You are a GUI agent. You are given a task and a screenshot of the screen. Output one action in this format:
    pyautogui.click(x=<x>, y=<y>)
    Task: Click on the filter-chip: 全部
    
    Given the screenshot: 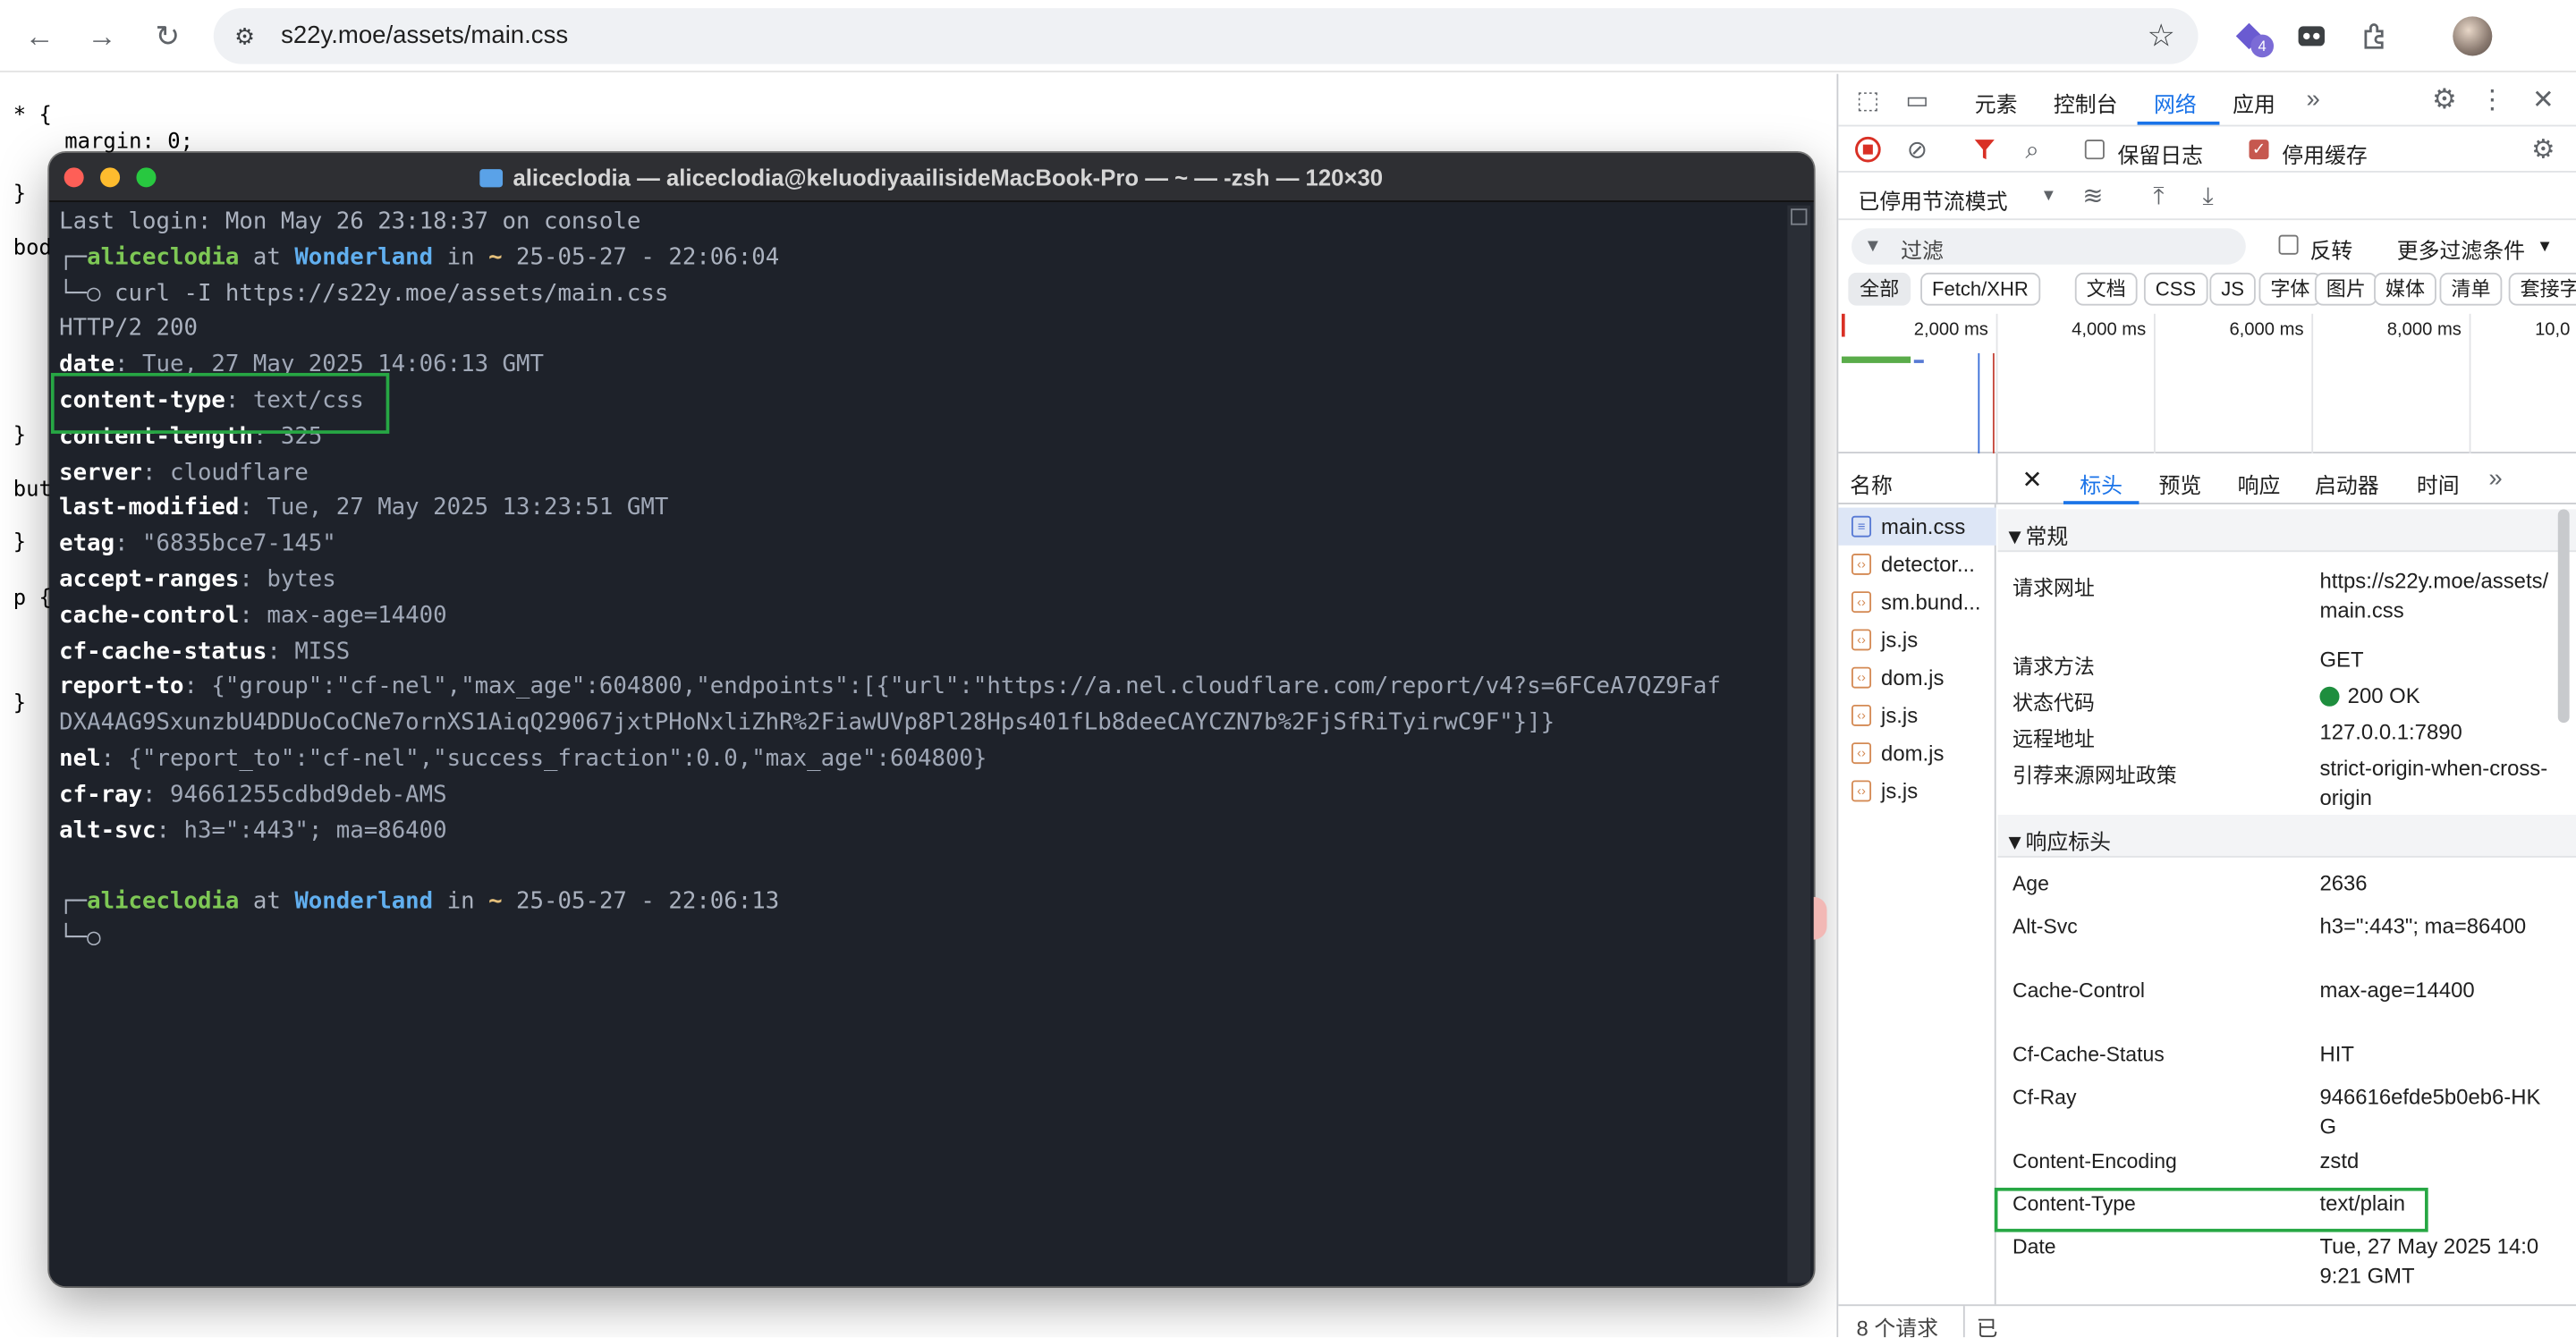 What is the action you would take?
    pyautogui.click(x=1879, y=289)
    